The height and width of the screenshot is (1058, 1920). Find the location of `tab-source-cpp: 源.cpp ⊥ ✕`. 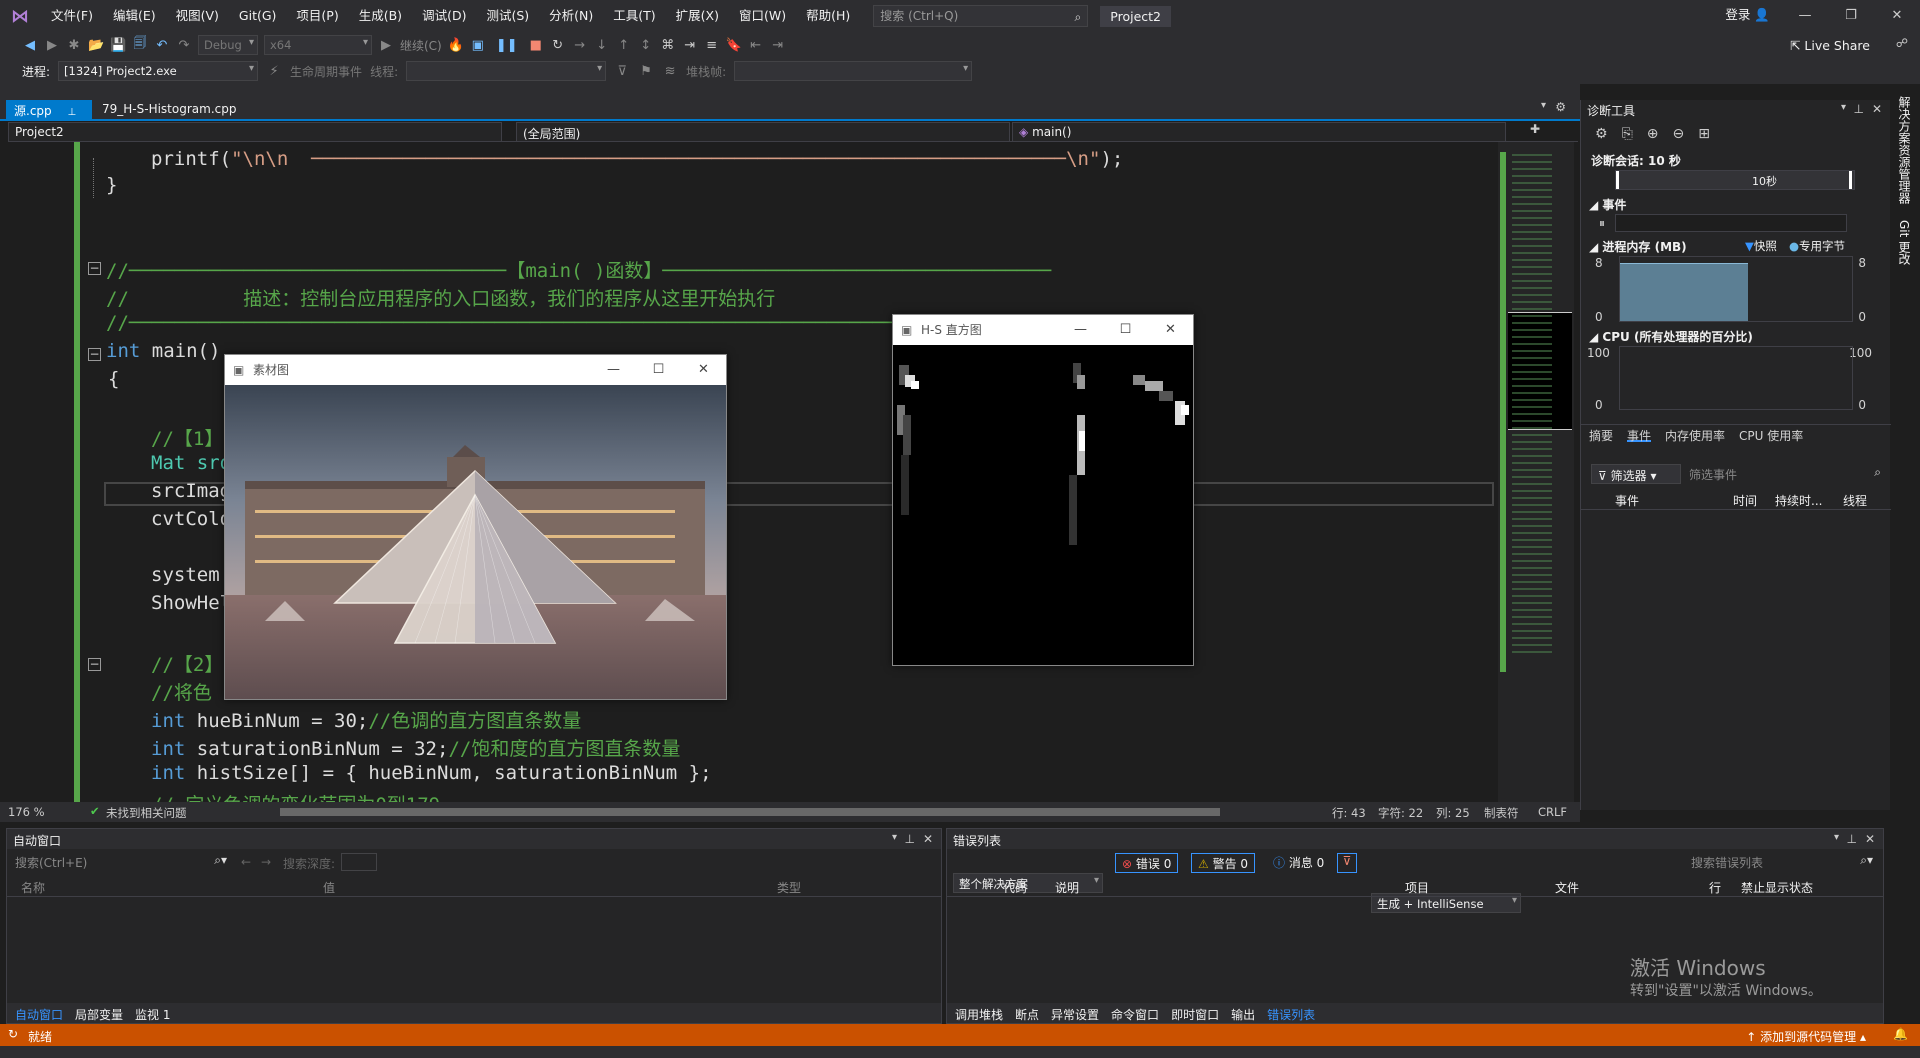

tab-source-cpp: 源.cpp ⊥ ✕ is located at coordinates (49, 116).